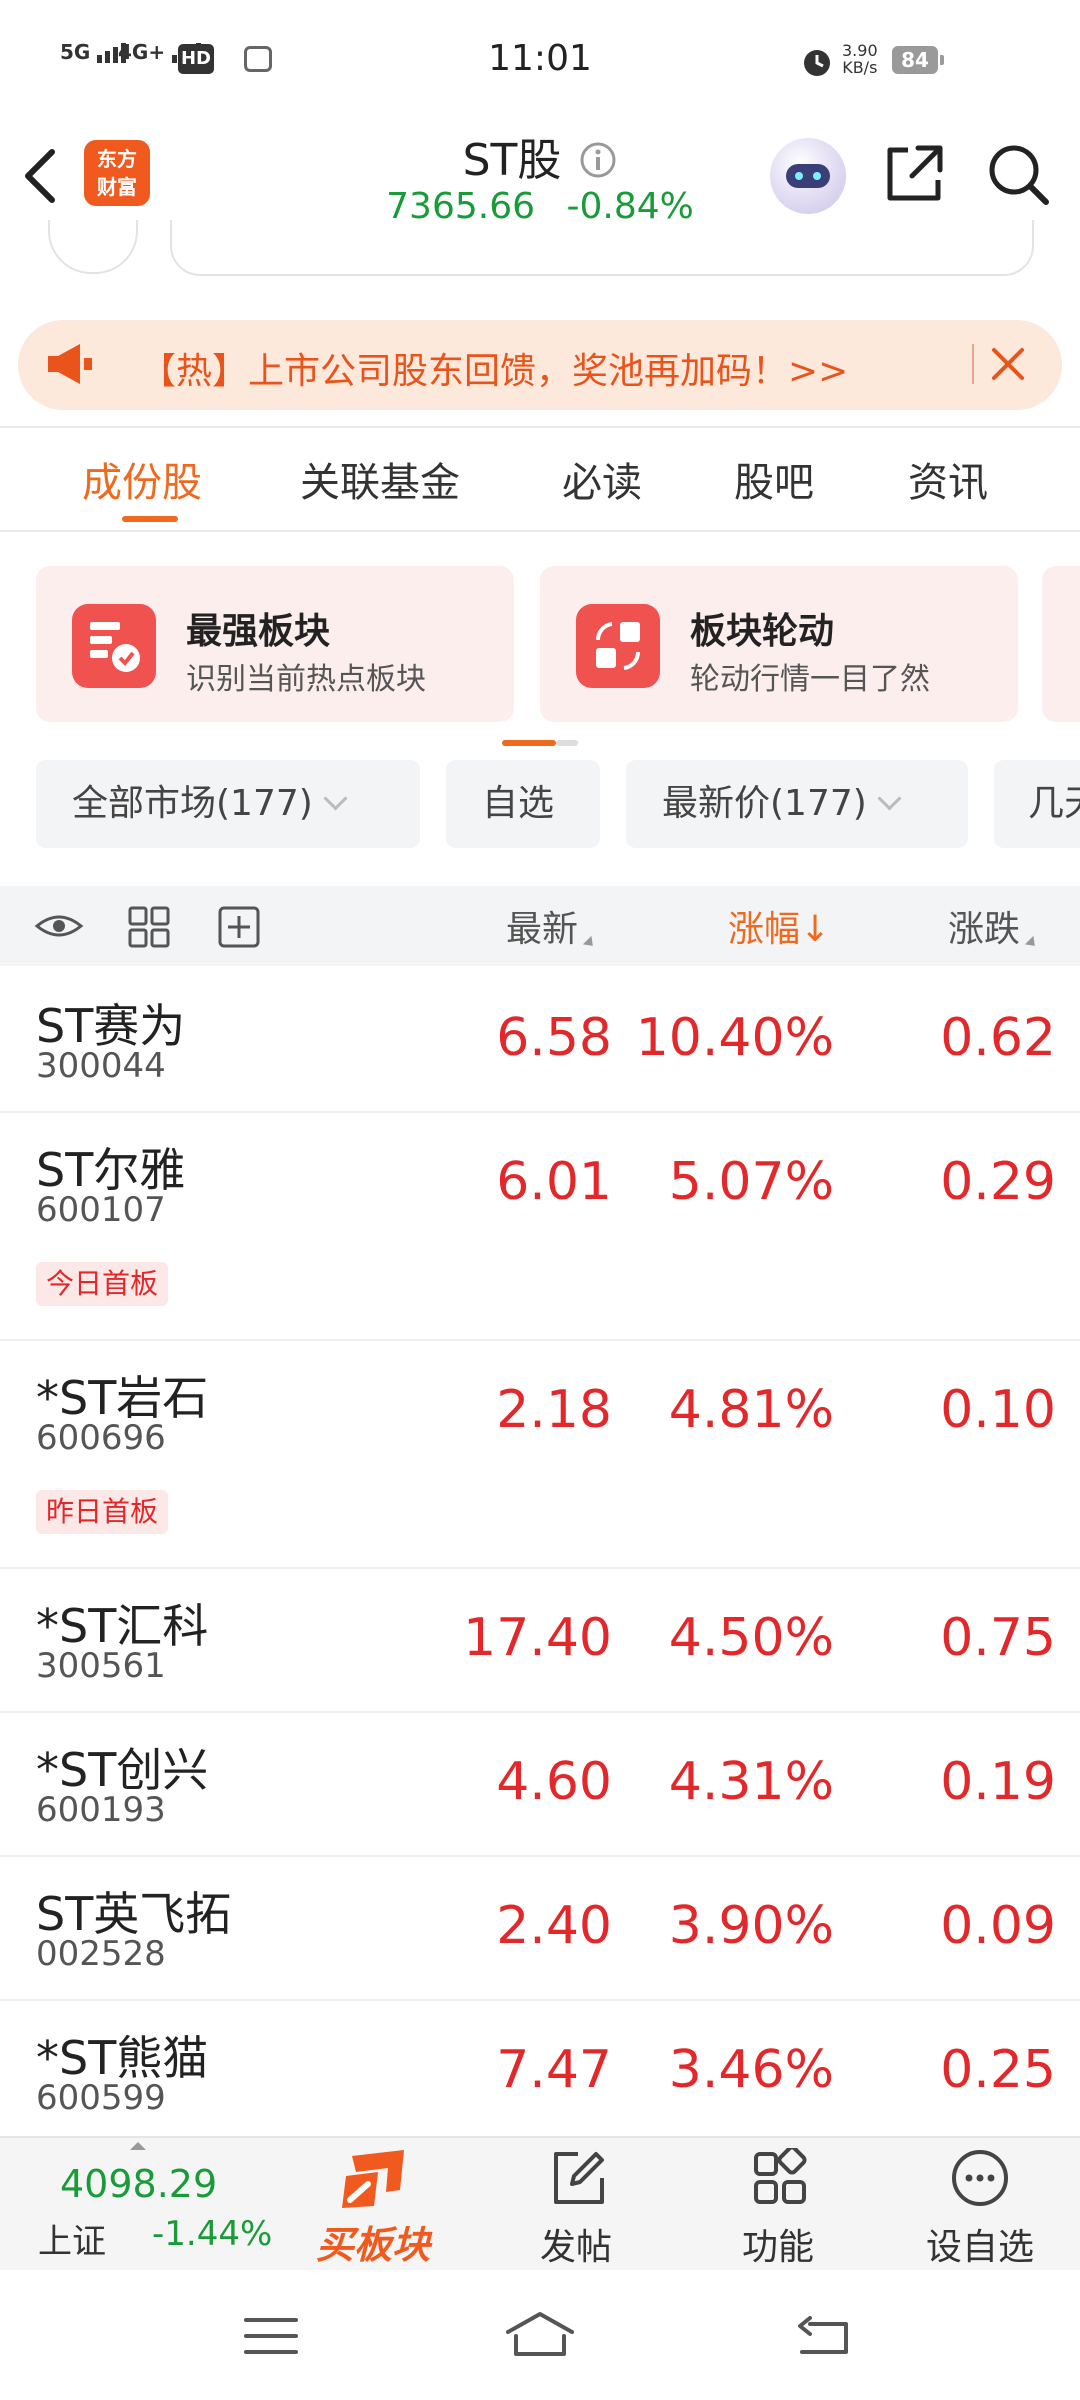 The width and height of the screenshot is (1080, 2400). What do you see at coordinates (228, 804) in the screenshot?
I see `filter-market: 全部市场(177)` at bounding box center [228, 804].